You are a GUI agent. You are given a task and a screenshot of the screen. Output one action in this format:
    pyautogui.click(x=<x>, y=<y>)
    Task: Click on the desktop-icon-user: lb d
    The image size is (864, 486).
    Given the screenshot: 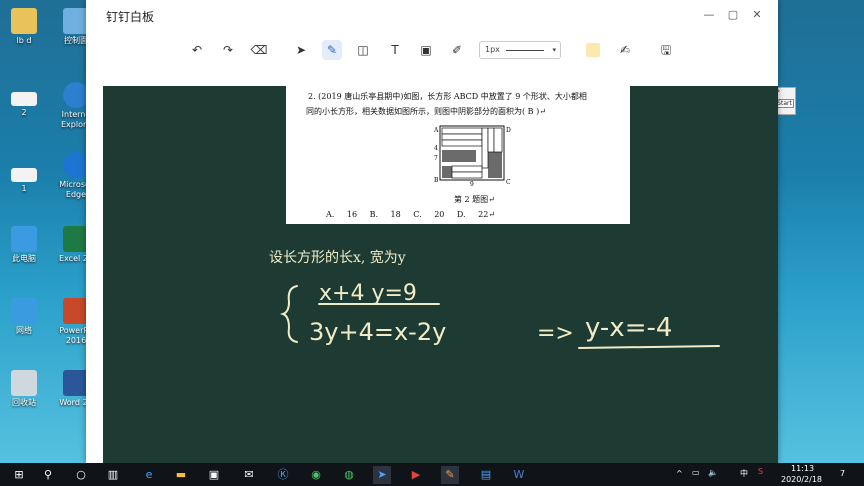 What is the action you would take?
    pyautogui.click(x=24, y=27)
    